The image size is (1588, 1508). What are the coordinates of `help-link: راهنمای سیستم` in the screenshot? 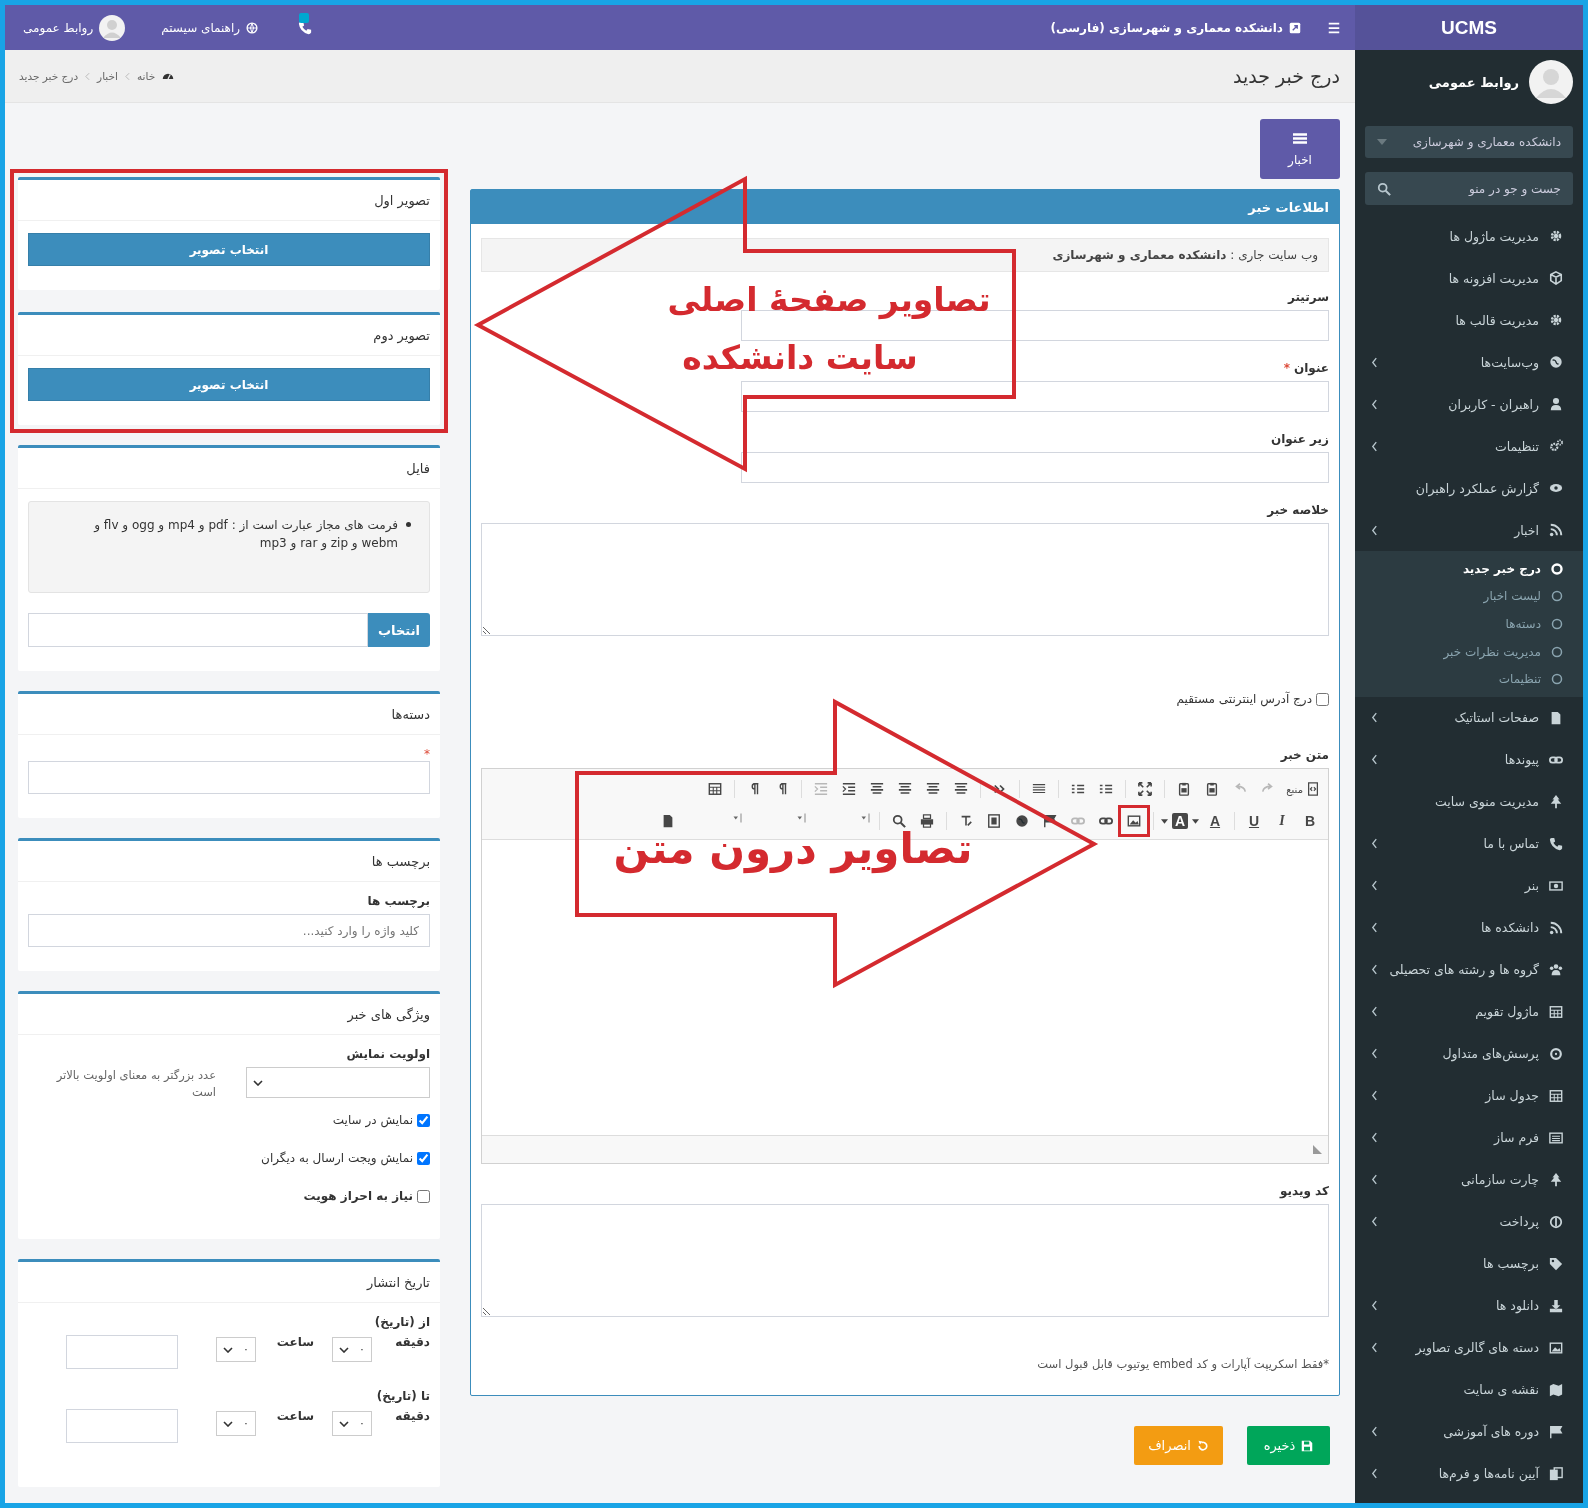 It's located at (210, 27).